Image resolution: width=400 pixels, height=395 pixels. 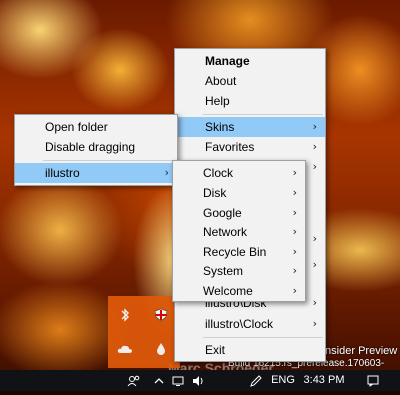 I want to click on menu-item-open-folder: Open folder, so click(x=96, y=127).